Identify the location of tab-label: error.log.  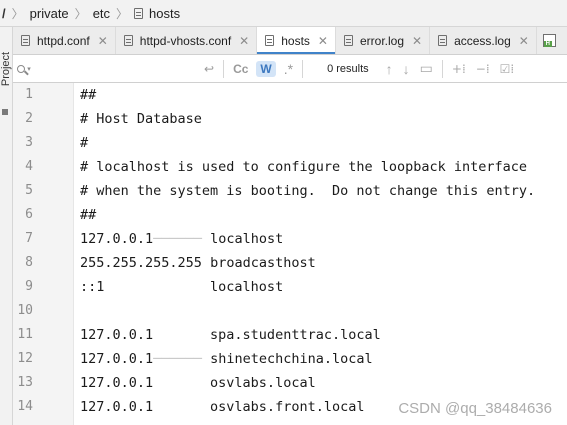
(382, 40).